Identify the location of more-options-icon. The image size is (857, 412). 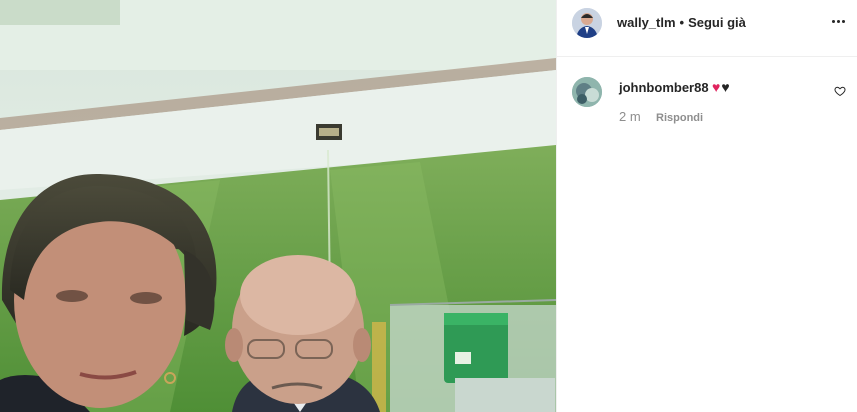
(838, 21).